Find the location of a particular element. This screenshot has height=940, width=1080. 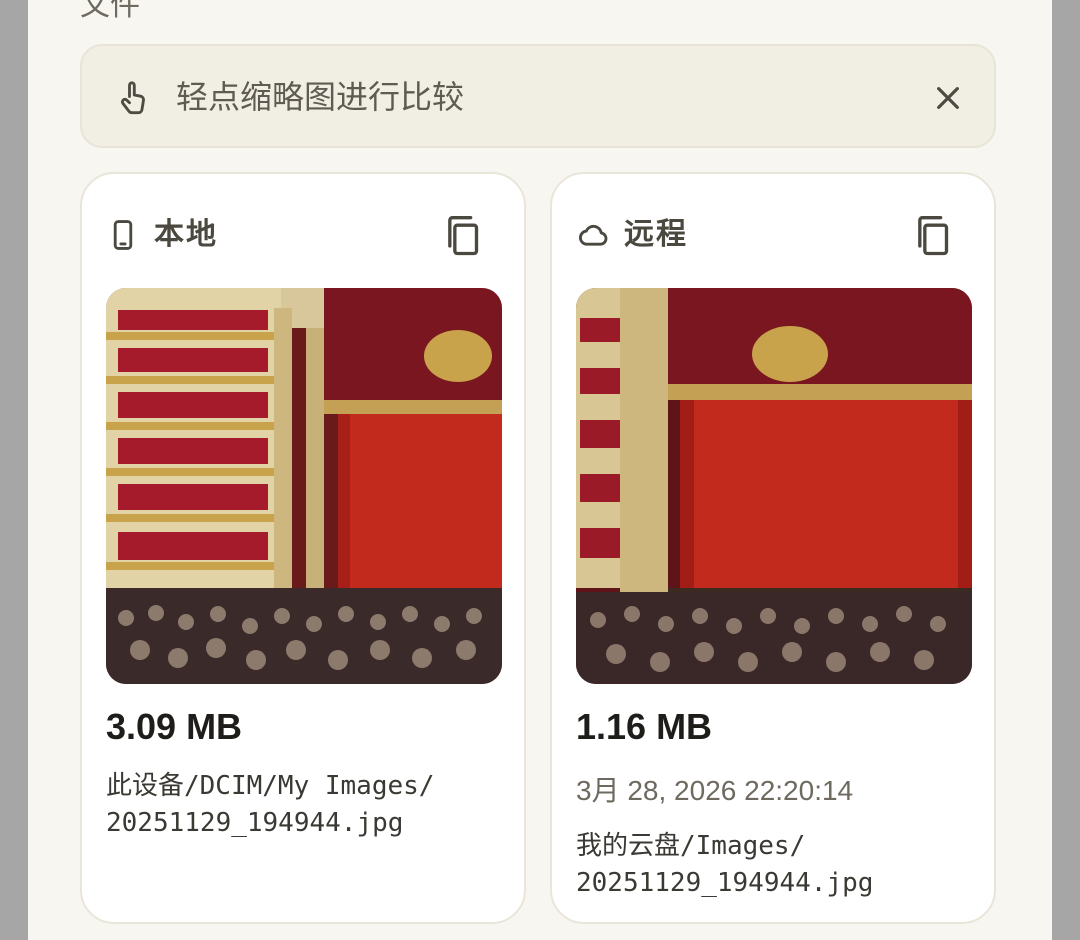

local-file-size: 3.09 MB is located at coordinates (174, 726).